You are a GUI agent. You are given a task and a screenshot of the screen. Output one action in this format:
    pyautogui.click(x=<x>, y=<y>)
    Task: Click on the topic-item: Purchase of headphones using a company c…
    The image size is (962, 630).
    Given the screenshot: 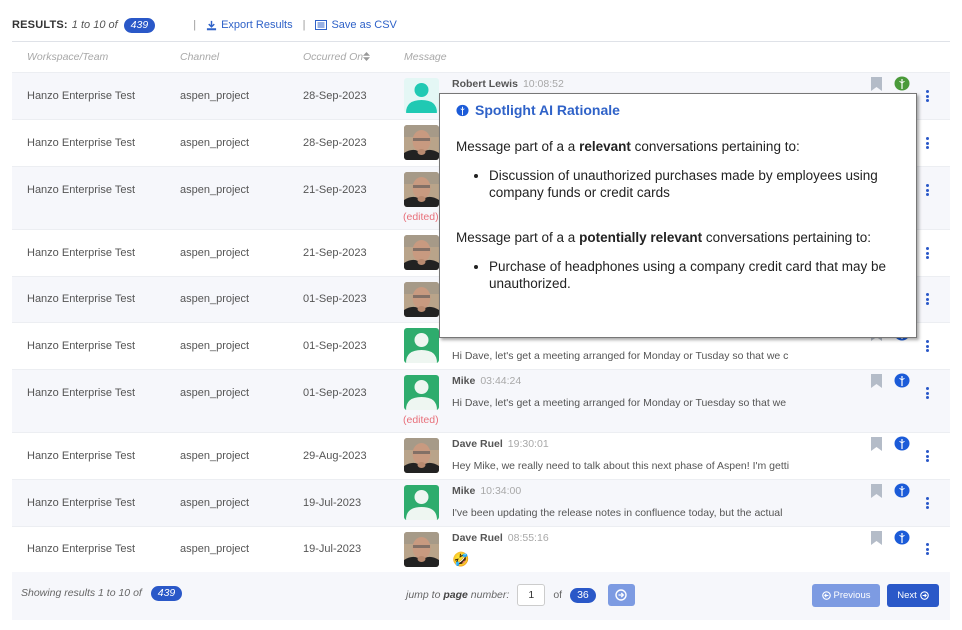 What is the action you would take?
    pyautogui.click(x=694, y=275)
    